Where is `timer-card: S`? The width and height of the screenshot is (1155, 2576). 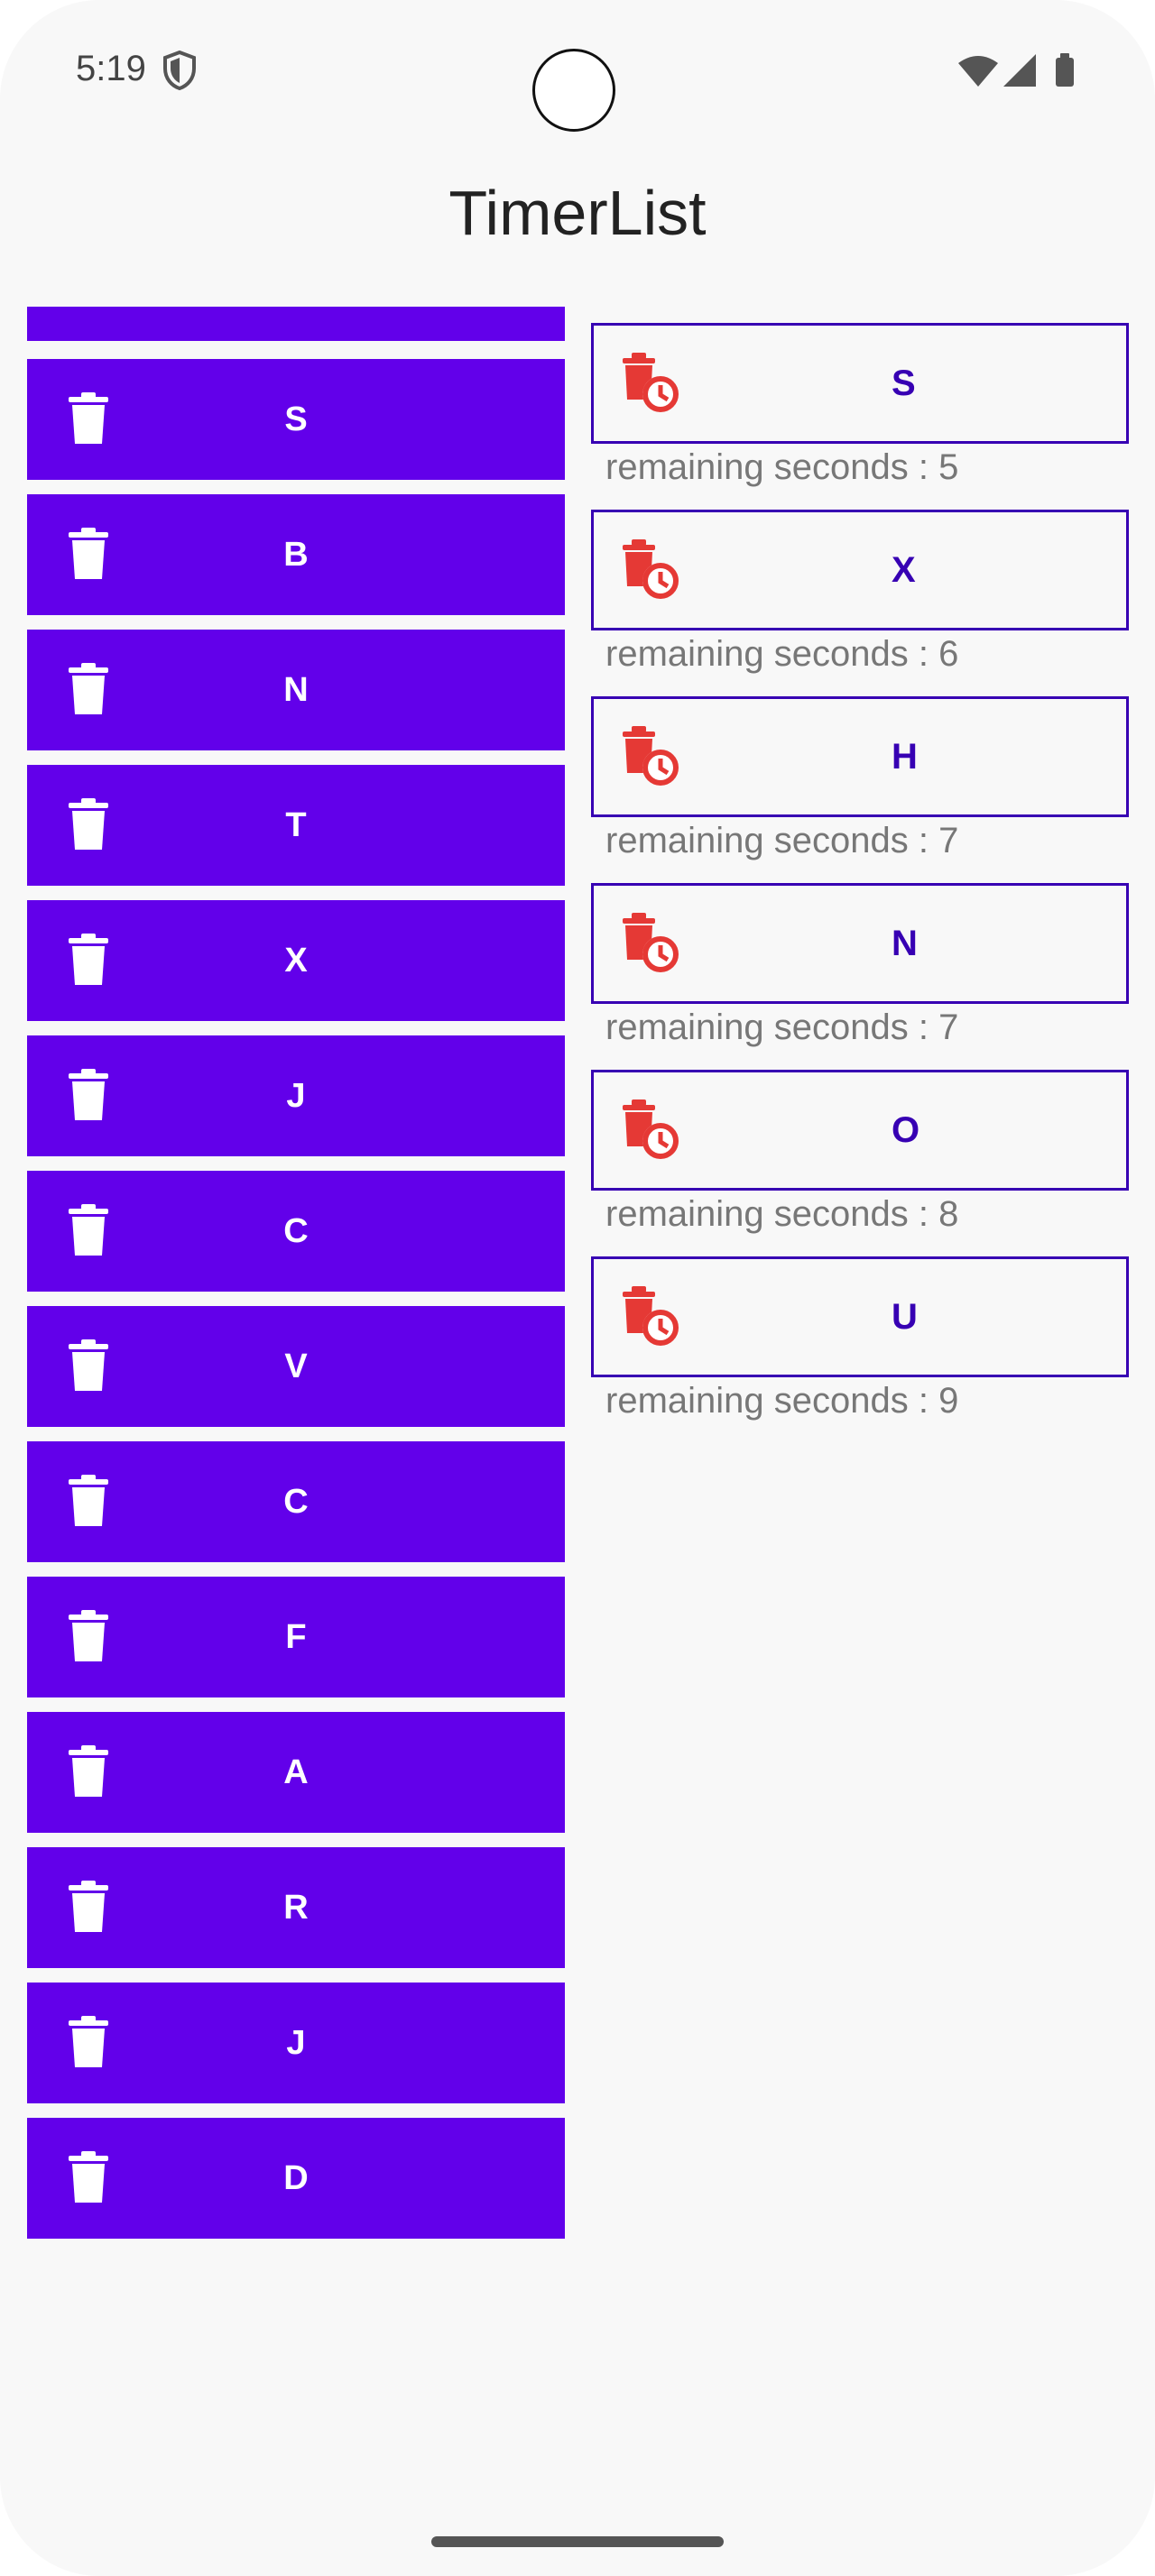
timer-card: S is located at coordinates (860, 384).